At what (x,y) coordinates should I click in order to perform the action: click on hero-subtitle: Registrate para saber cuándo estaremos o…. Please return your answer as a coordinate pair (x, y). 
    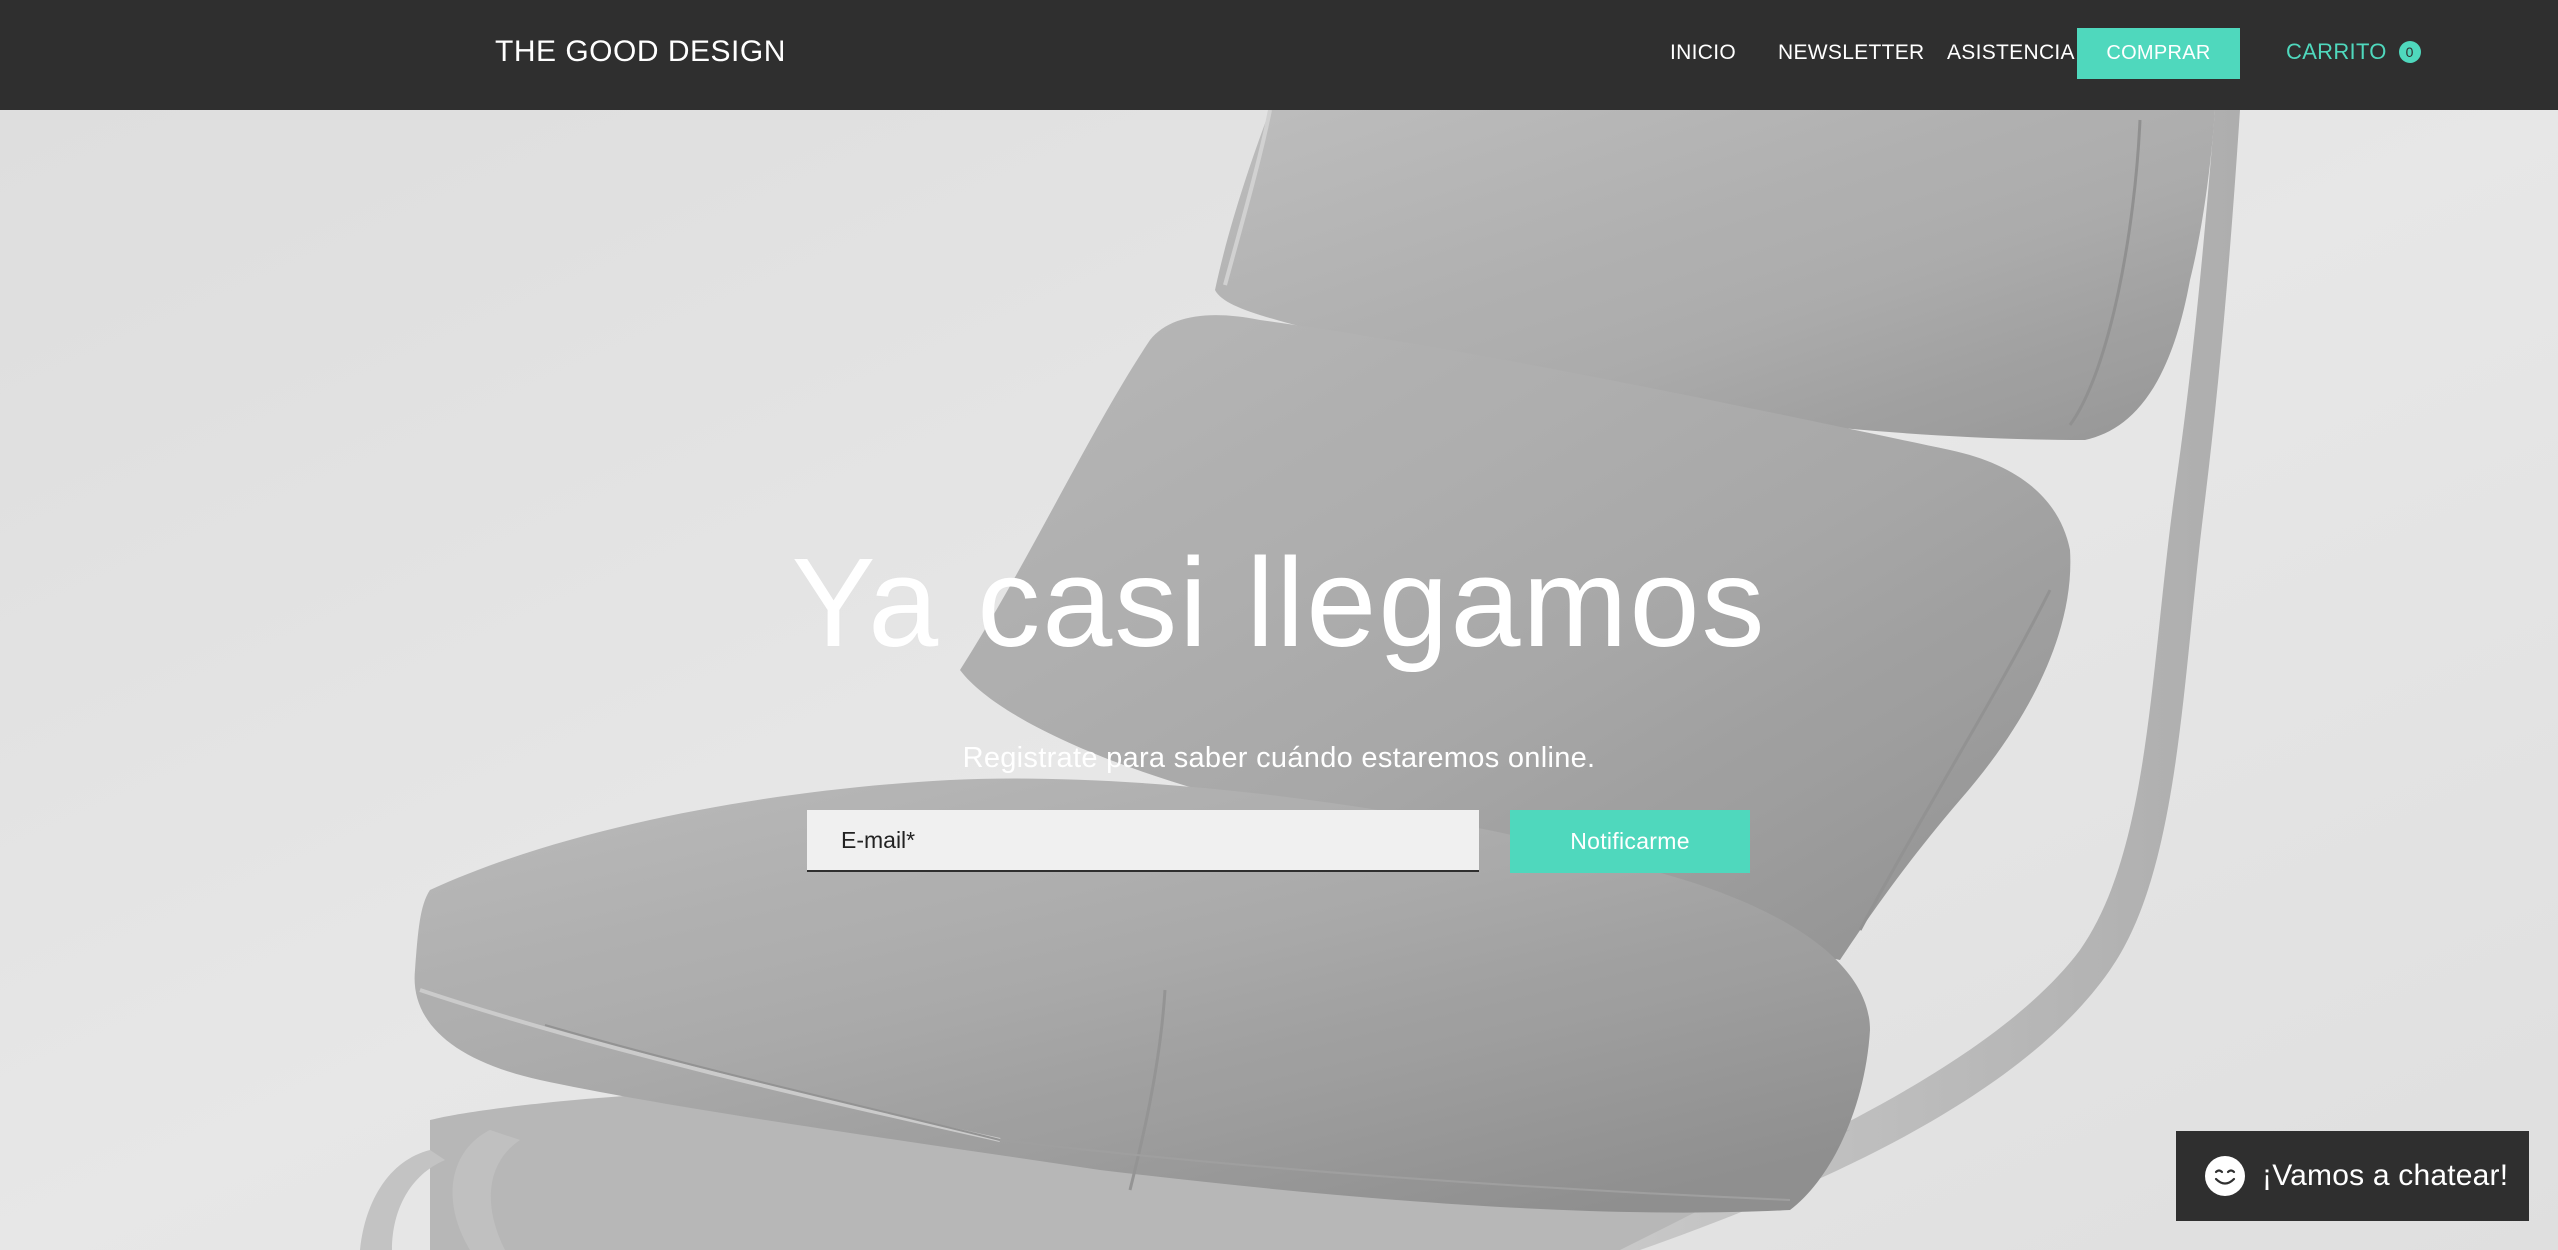
    Looking at the image, I should click on (1279, 758).